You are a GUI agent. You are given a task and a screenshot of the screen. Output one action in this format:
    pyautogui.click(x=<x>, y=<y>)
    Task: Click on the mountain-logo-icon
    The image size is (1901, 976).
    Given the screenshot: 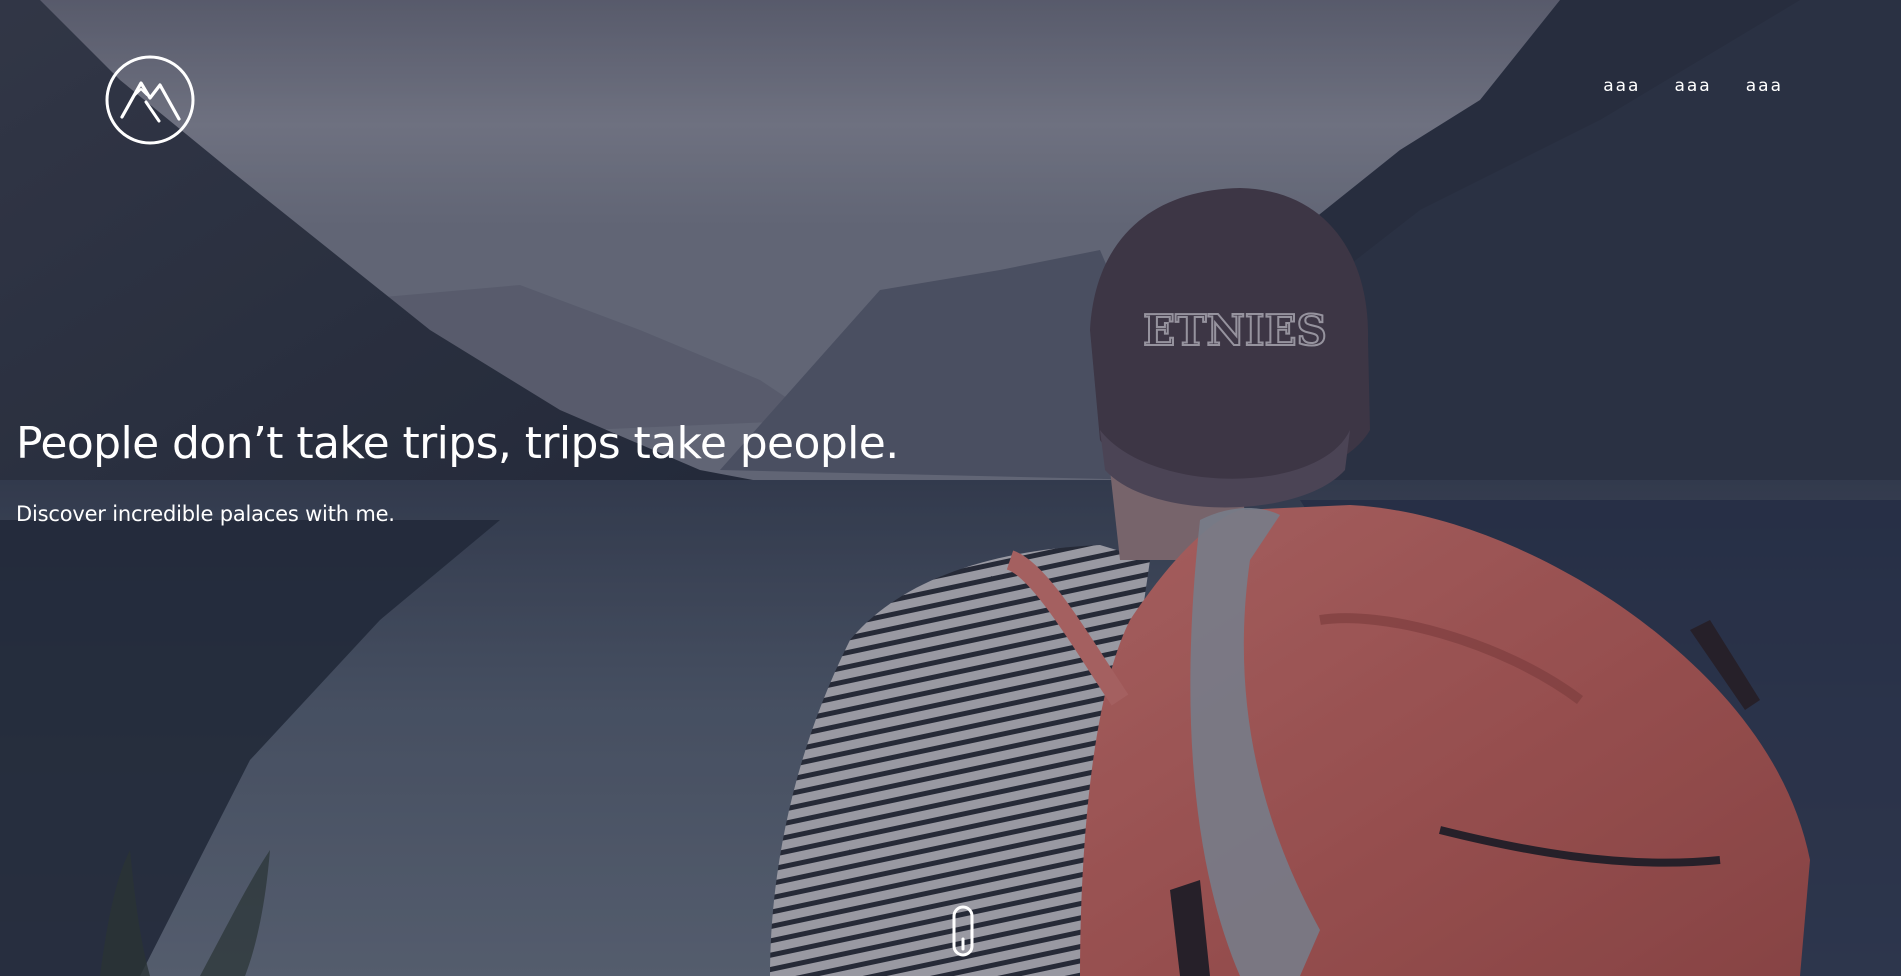 What is the action you would take?
    pyautogui.click(x=150, y=100)
    